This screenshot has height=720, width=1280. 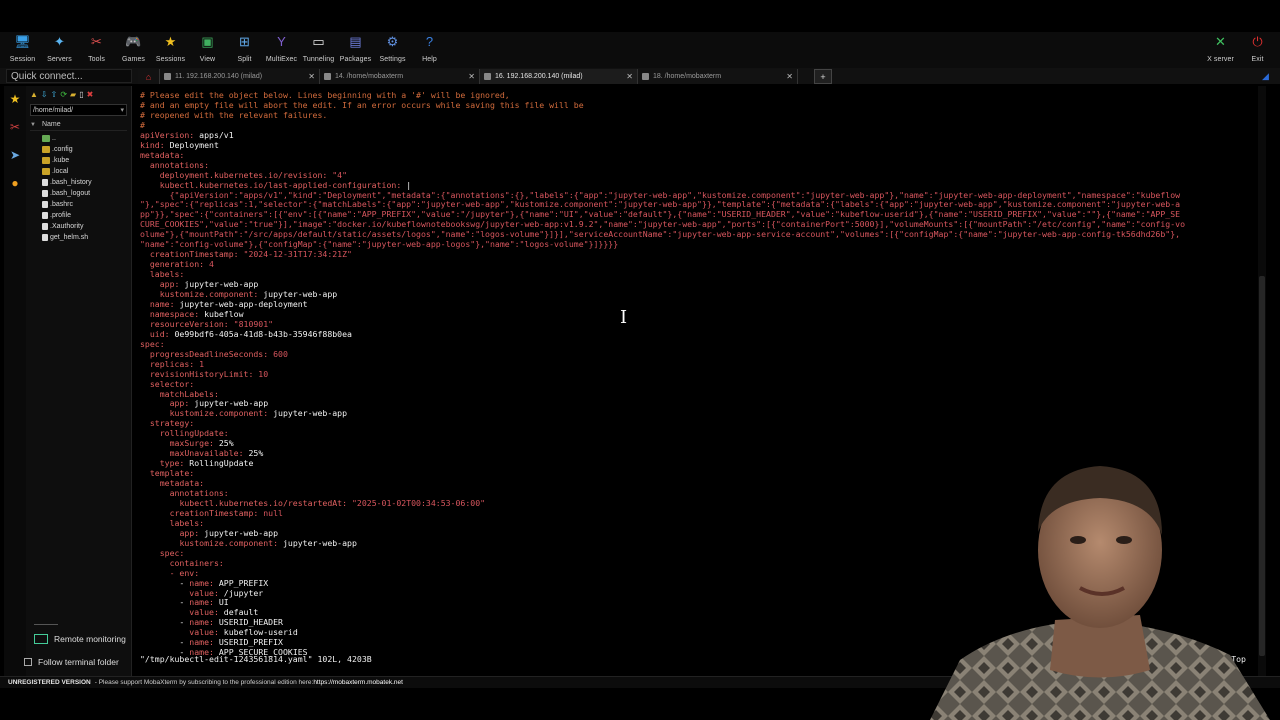 What do you see at coordinates (44, 94) in the screenshot?
I see `download-icon: ⇩` at bounding box center [44, 94].